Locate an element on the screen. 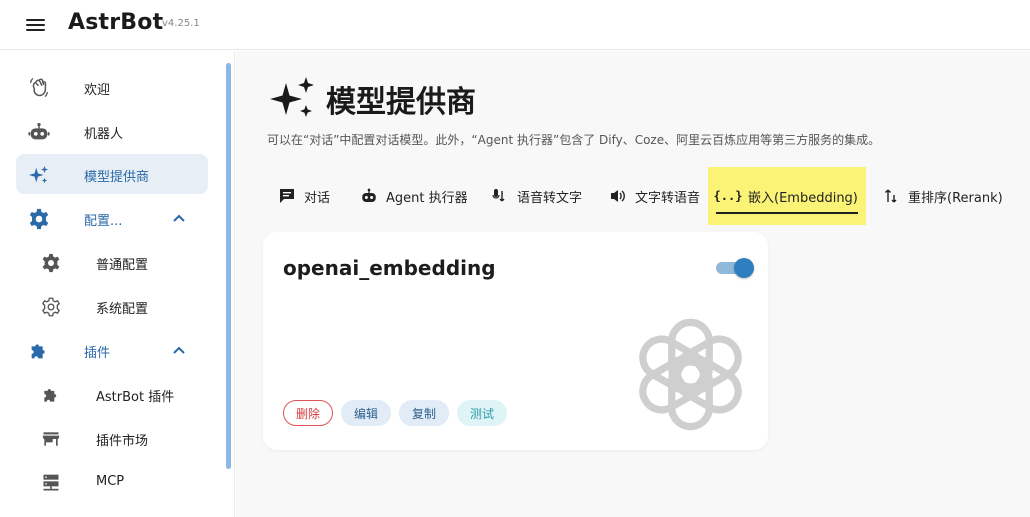 Image resolution: width=1030 pixels, height=517 pixels. menu-icon is located at coordinates (37, 25).